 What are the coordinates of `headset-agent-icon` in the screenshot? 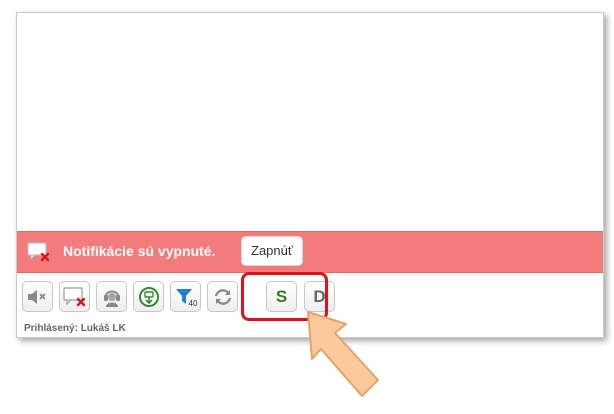 It's located at (112, 297).